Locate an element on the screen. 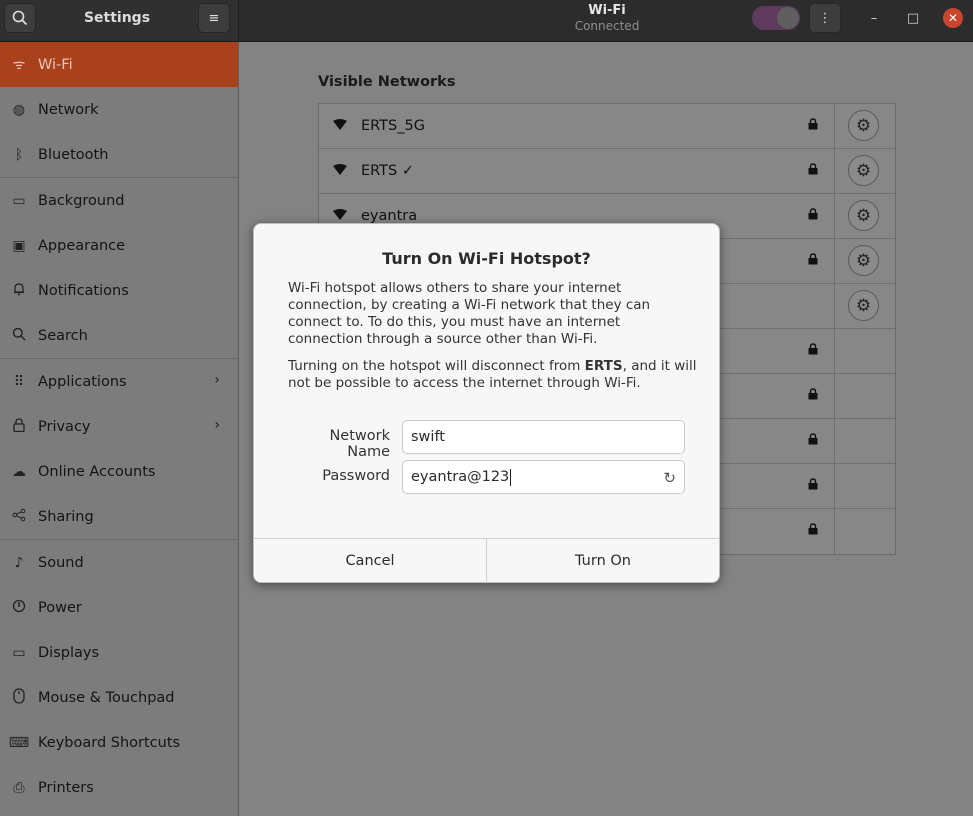  more-options-button: ⋮ is located at coordinates (825, 18).